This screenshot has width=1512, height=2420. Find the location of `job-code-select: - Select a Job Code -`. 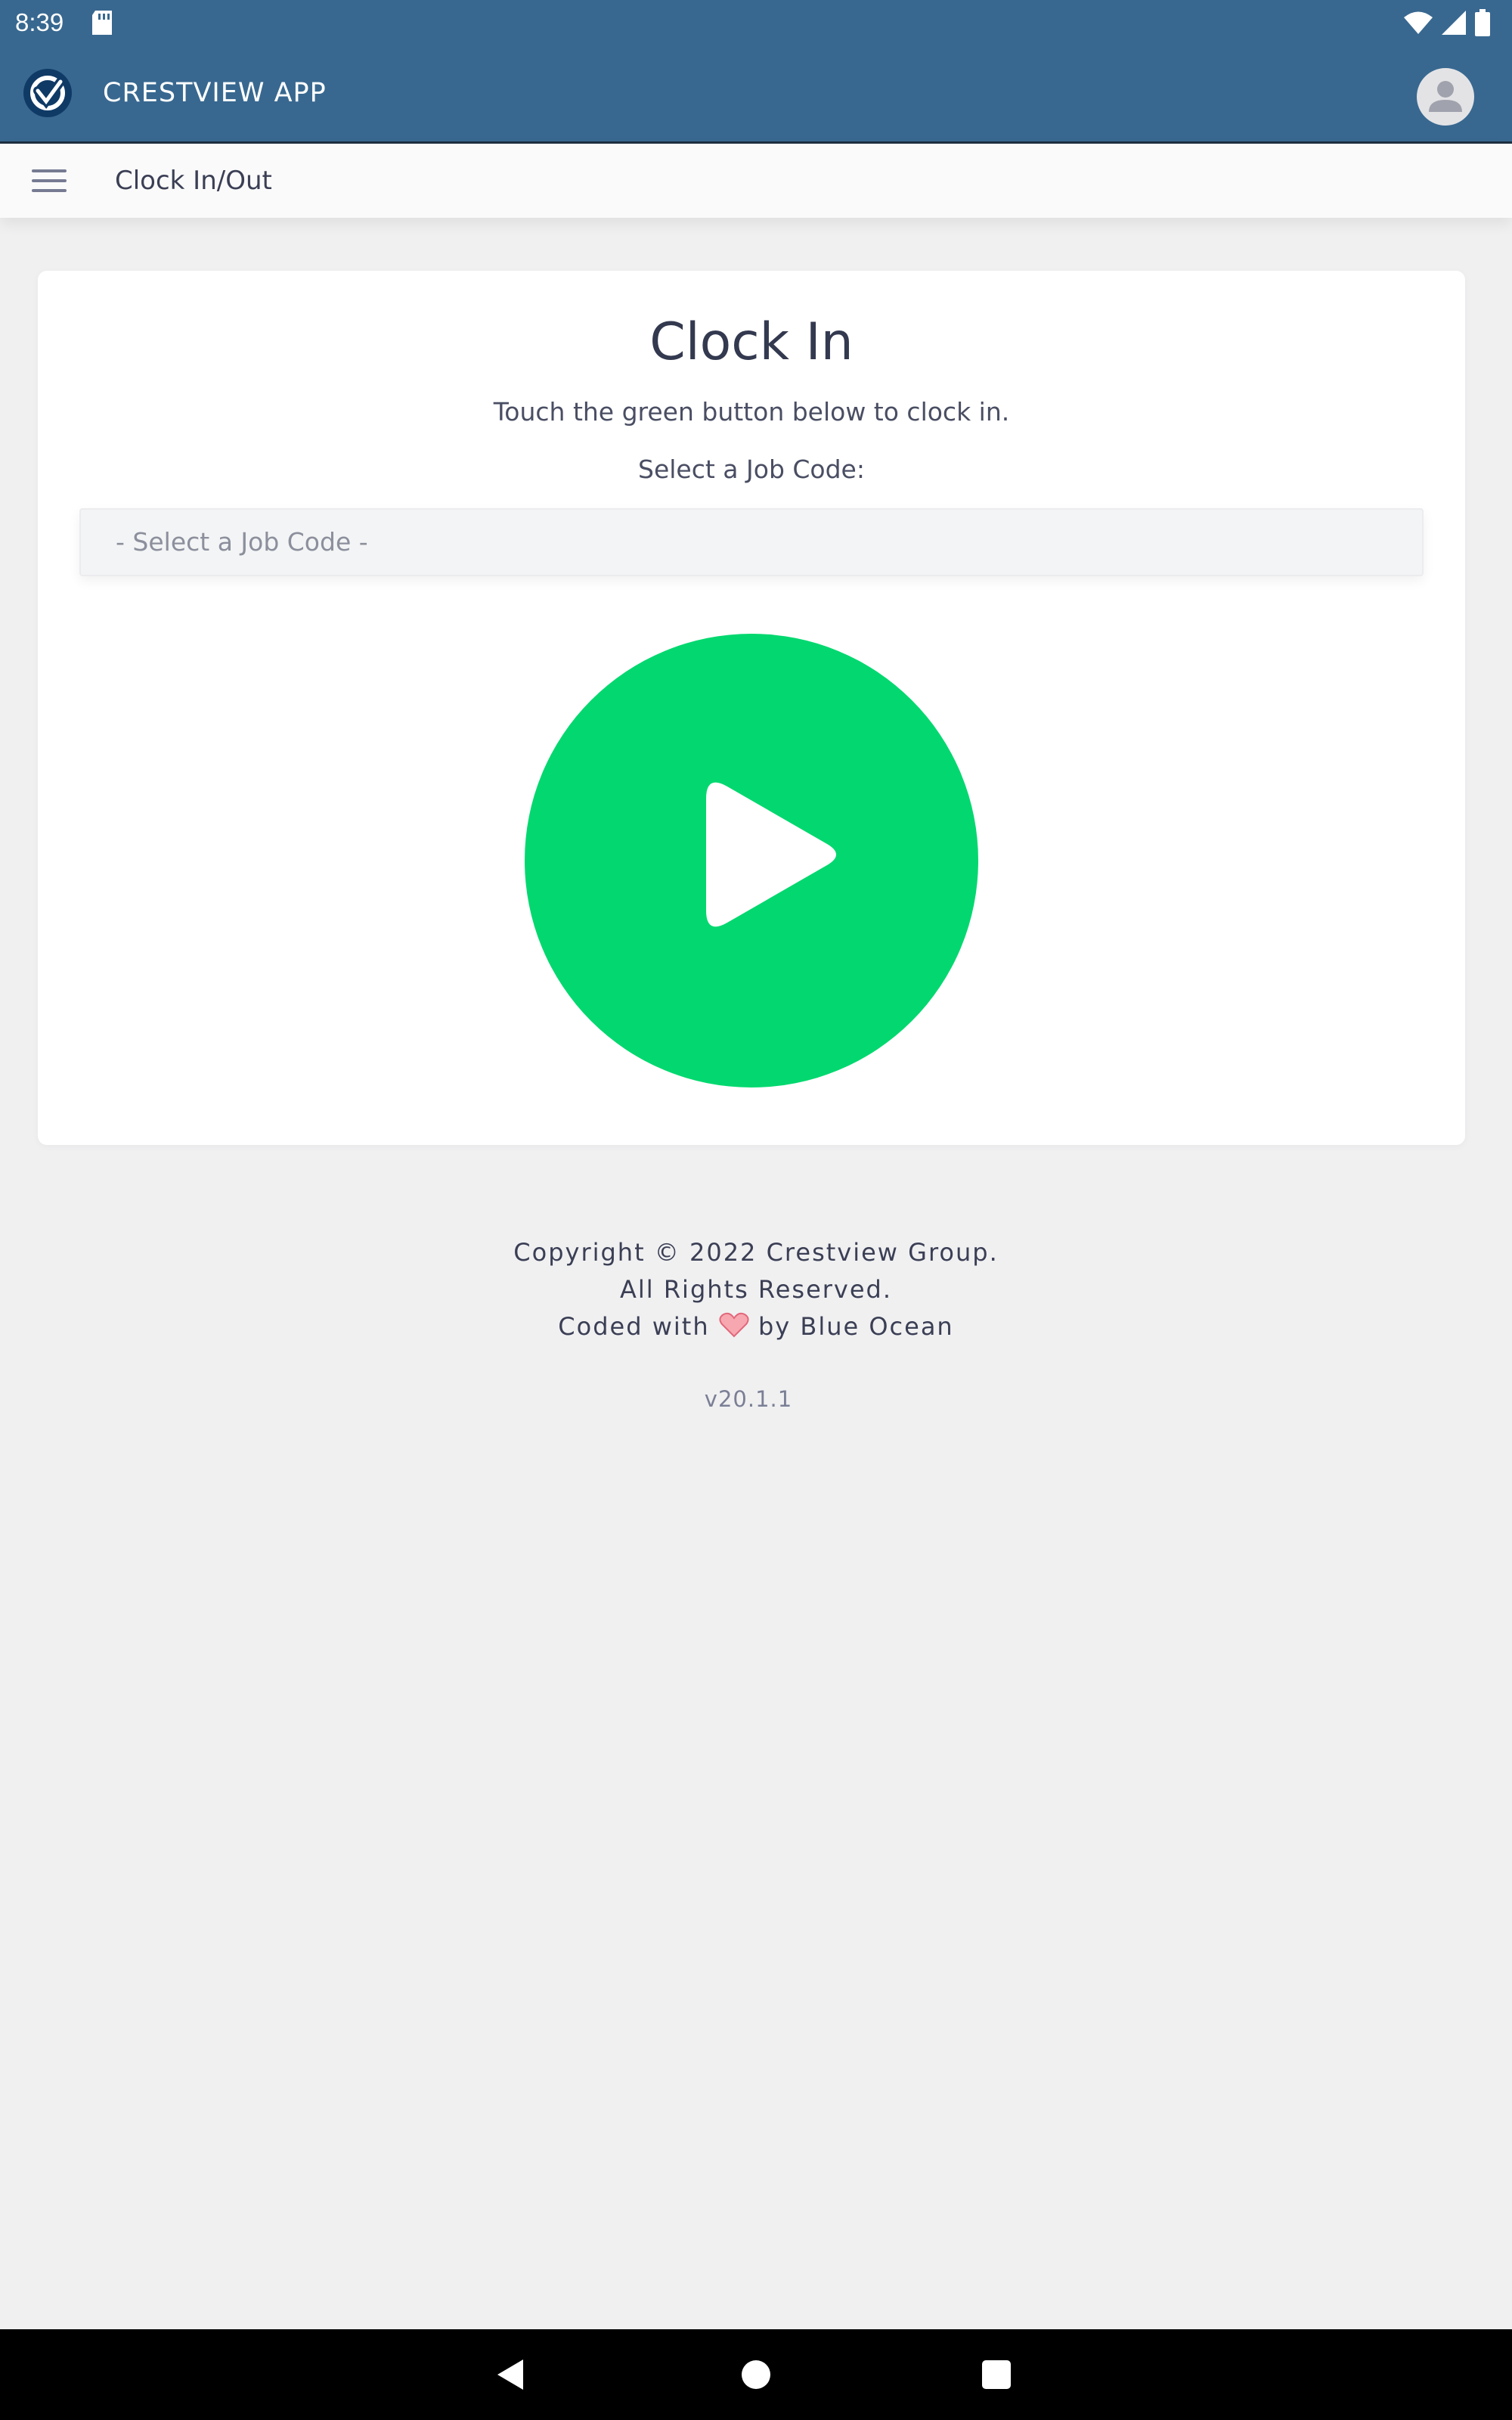

job-code-select: - Select a Job Code - is located at coordinates (751, 542).